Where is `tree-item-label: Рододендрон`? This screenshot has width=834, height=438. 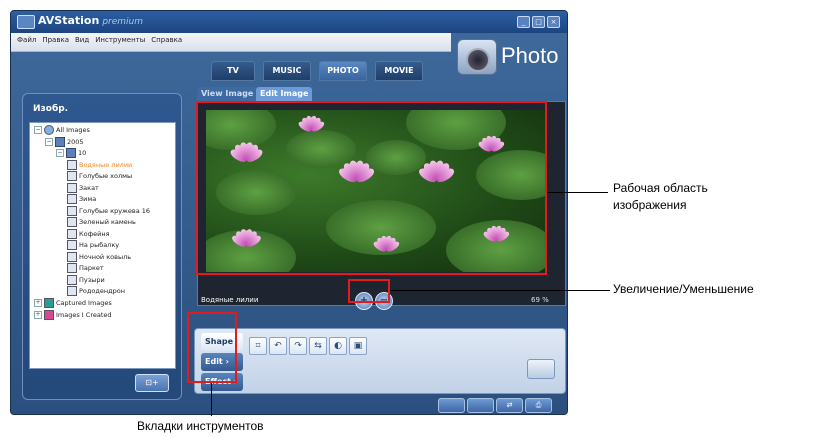 tree-item-label: Рододендрон is located at coordinates (102, 291).